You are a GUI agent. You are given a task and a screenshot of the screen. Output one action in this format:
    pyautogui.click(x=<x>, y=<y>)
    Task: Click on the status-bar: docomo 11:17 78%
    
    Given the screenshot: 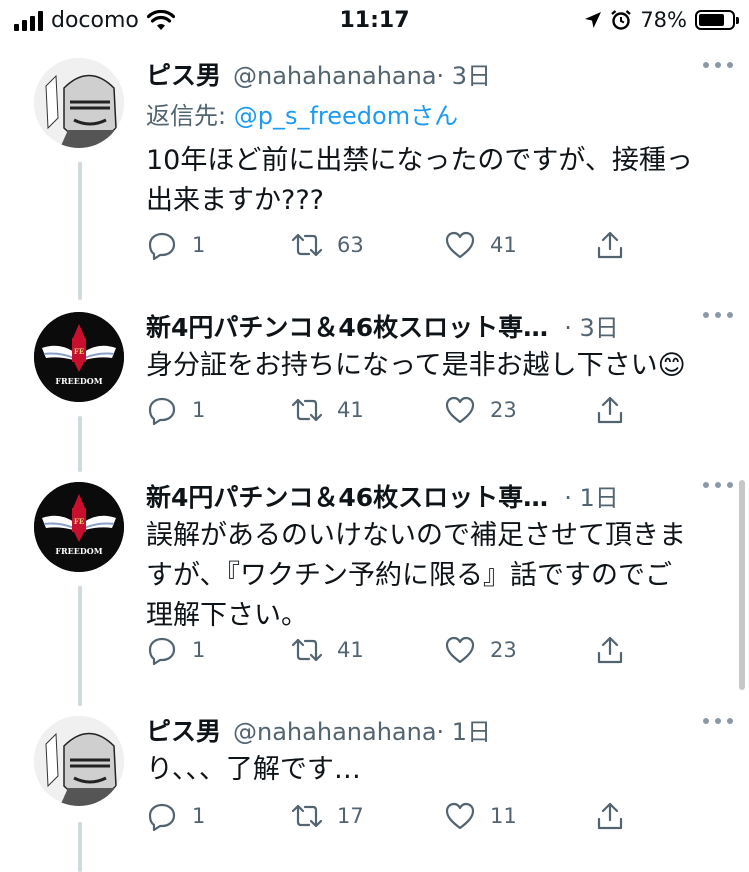 What is the action you would take?
    pyautogui.click(x=374, y=20)
    